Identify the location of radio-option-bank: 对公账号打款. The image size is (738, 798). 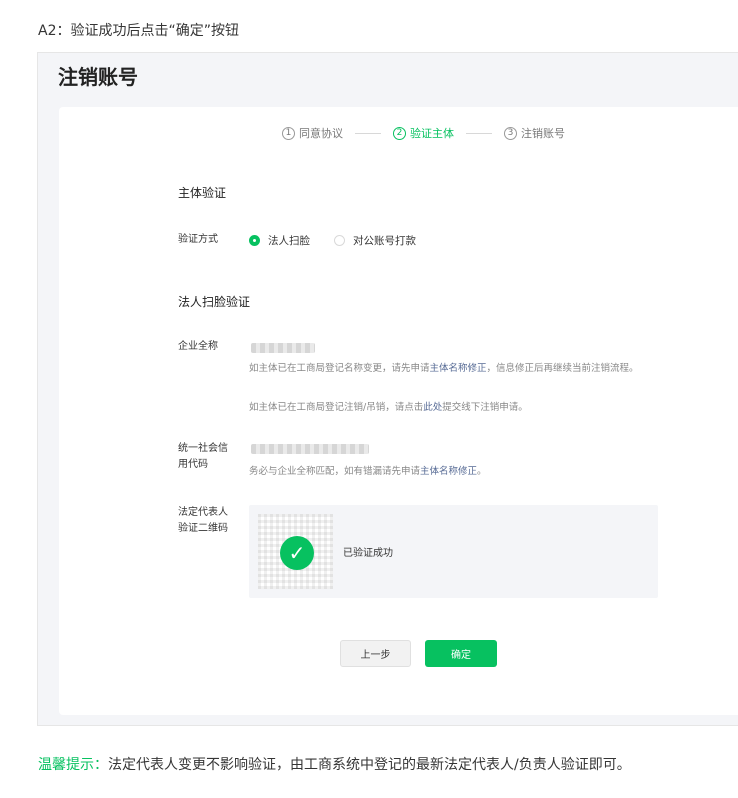
(375, 240).